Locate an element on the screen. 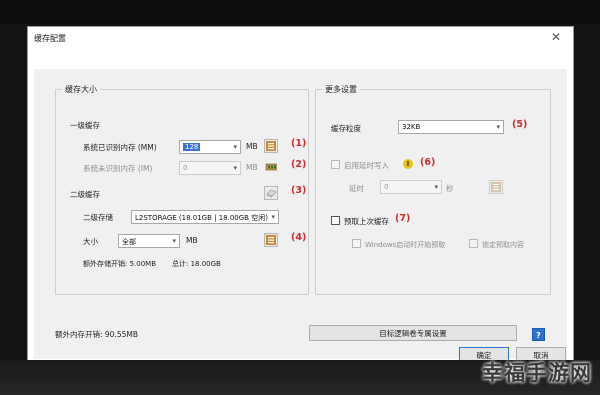  storage-drive-icon is located at coordinates (271, 193).